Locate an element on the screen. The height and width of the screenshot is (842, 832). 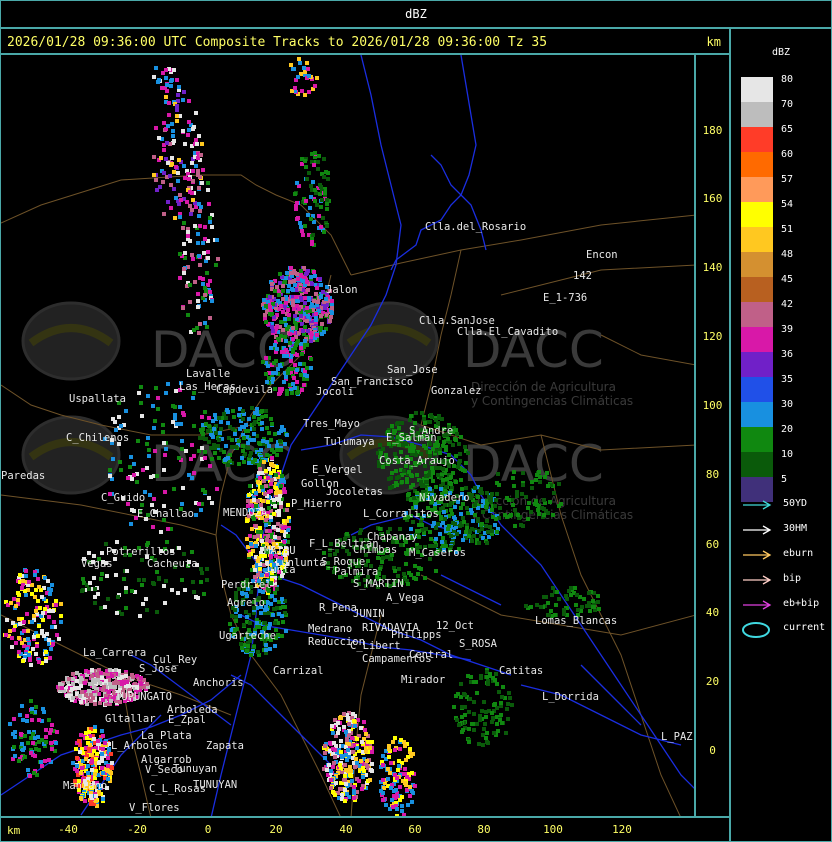
place-label: MAIPU is located at coordinates (280, 551).